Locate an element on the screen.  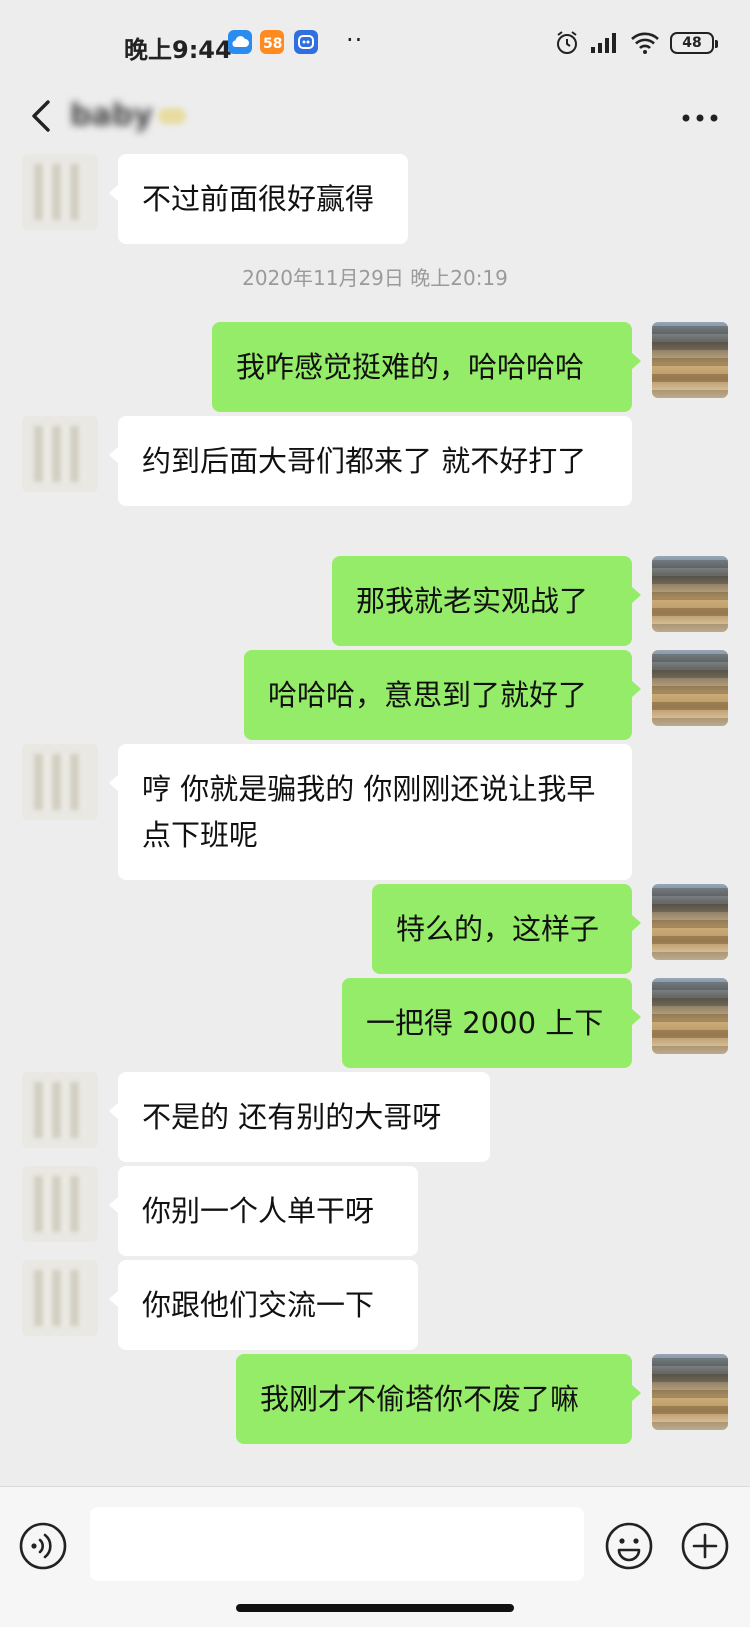
voice-icon is located at coordinates (43, 1546).